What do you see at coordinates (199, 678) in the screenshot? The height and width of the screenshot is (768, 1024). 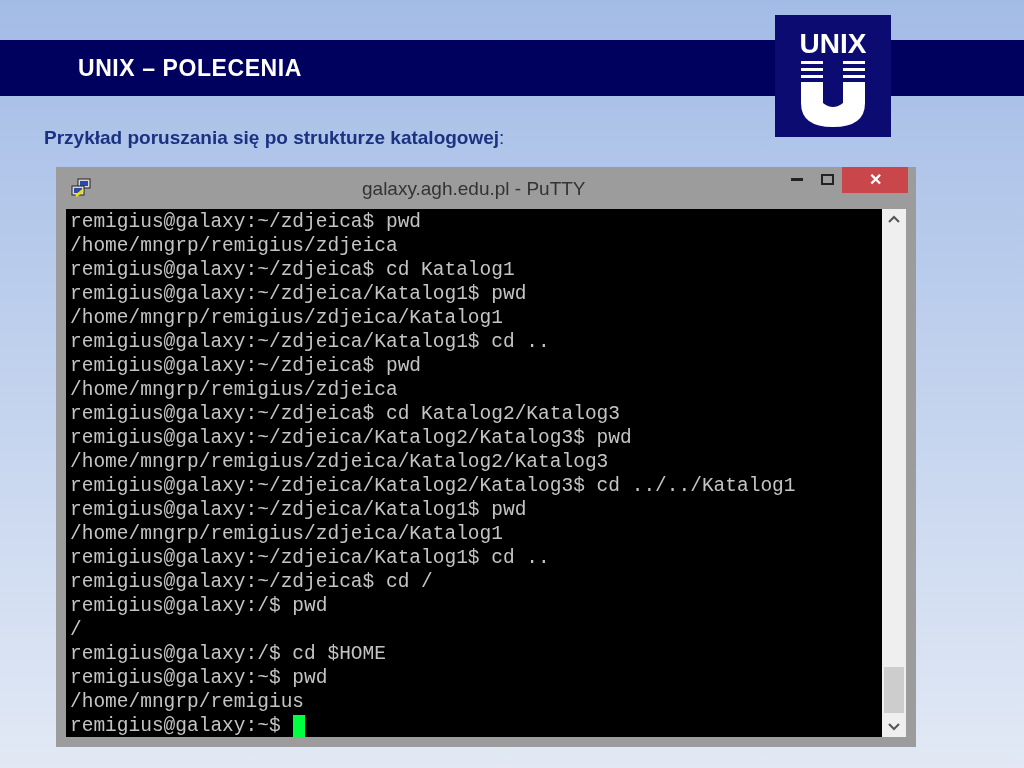 I see `terminal-line: remigius@galaxy:~$ pwd` at bounding box center [199, 678].